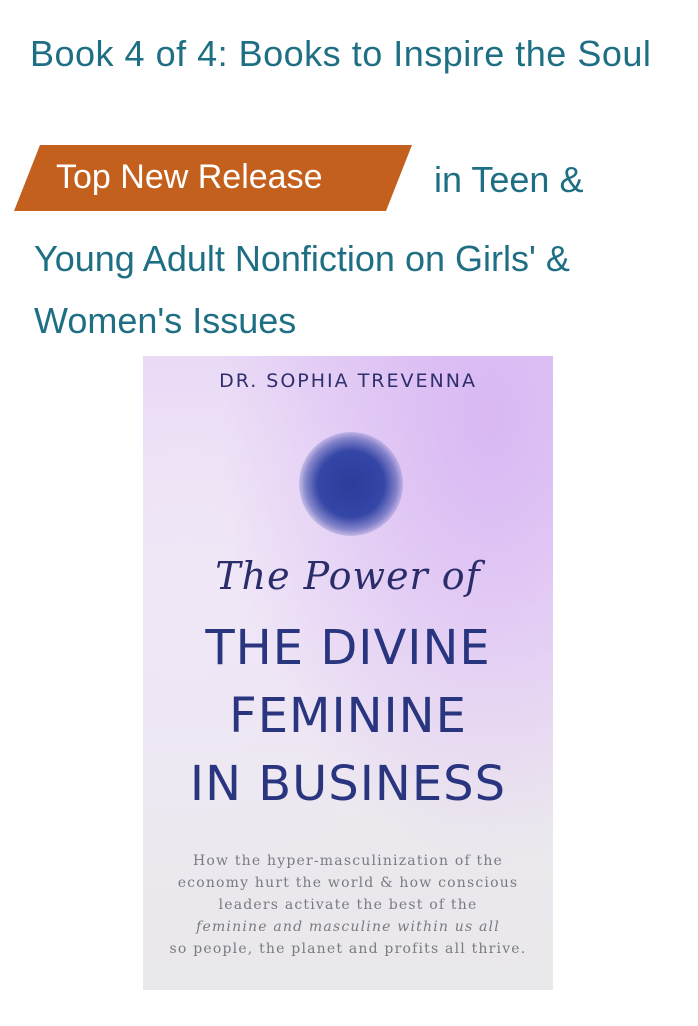  I want to click on cover-title-line: FEMININE, so click(348, 716).